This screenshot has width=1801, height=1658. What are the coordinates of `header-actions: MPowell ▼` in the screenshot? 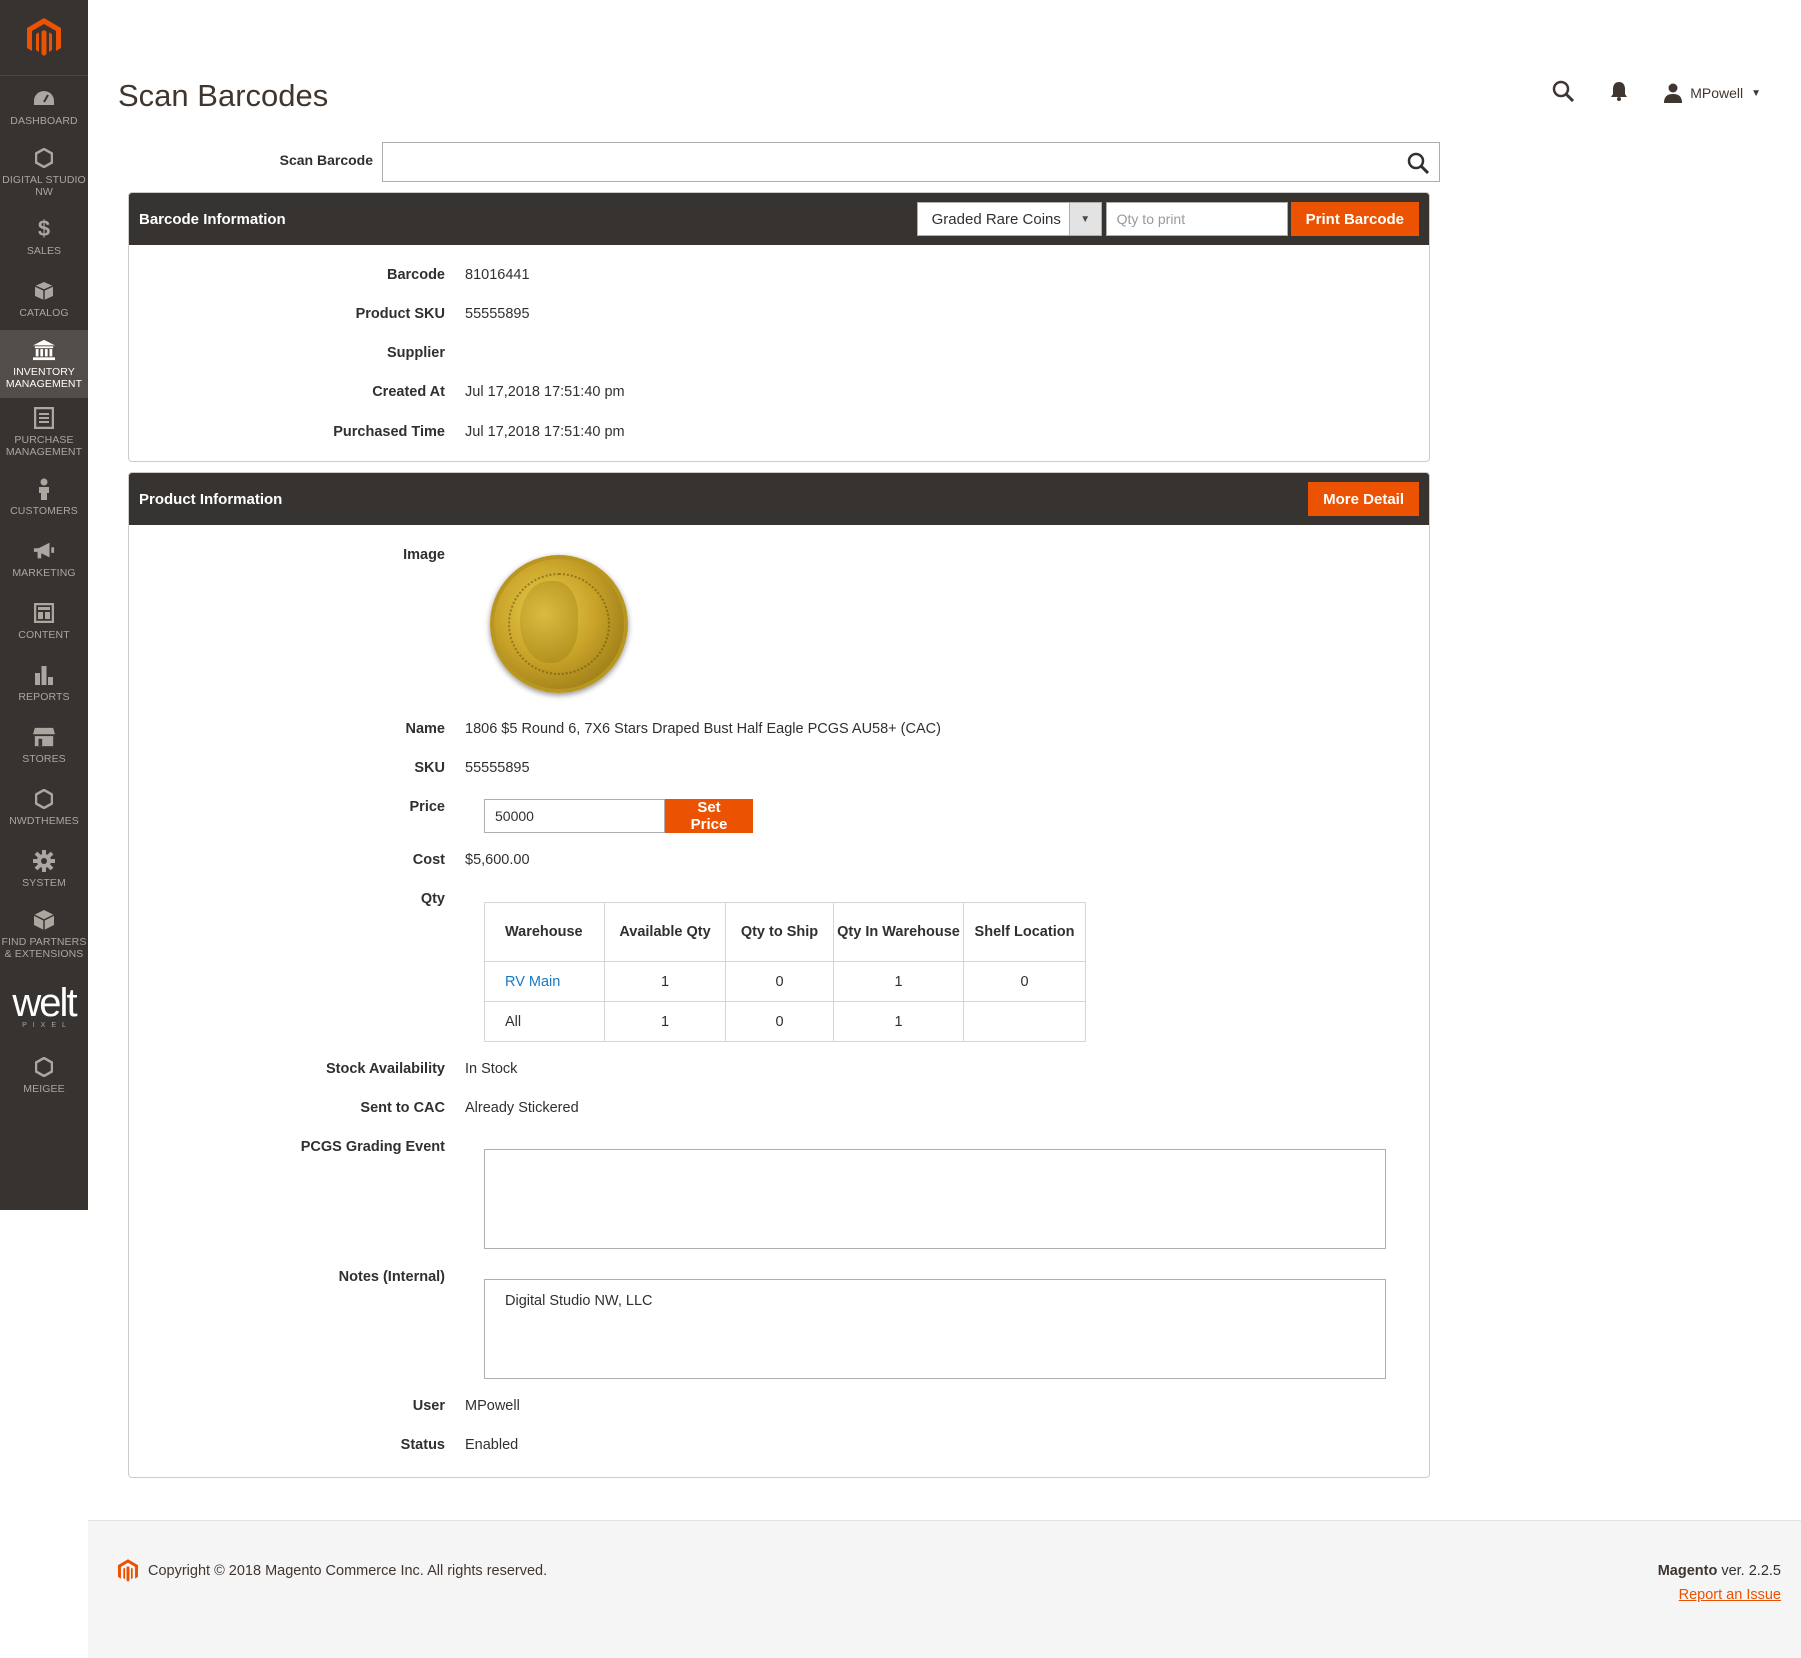 It's located at (1656, 93).